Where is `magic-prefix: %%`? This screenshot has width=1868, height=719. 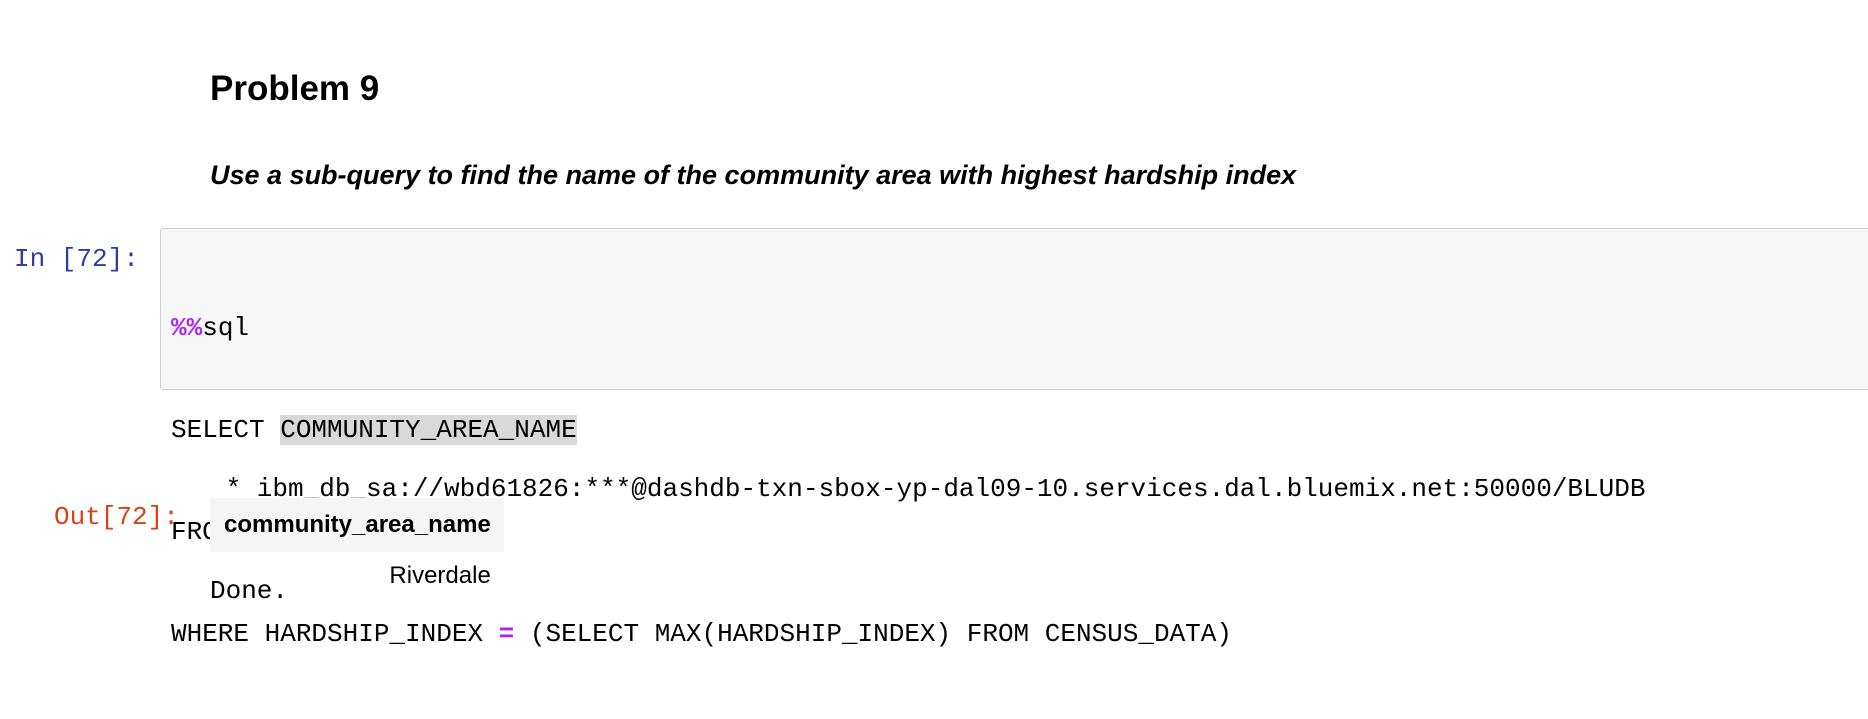
magic-prefix: %% is located at coordinates (187, 328).